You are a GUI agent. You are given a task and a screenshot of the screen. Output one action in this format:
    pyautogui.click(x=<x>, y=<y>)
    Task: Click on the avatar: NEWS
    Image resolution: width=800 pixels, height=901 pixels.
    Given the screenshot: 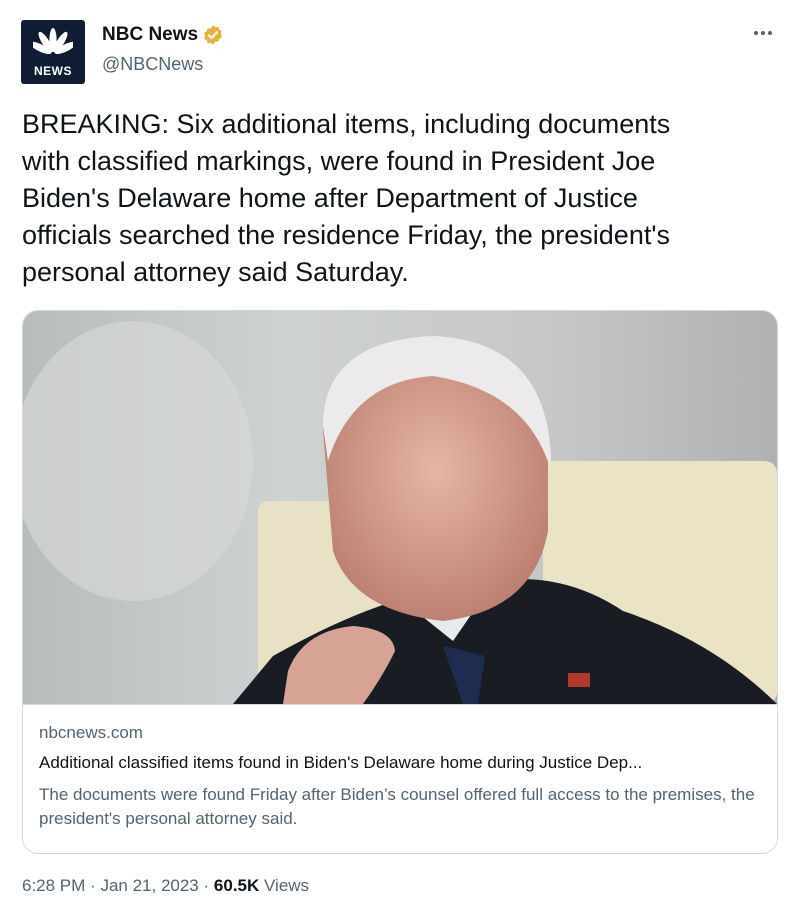 What is the action you would take?
    pyautogui.click(x=53, y=52)
    